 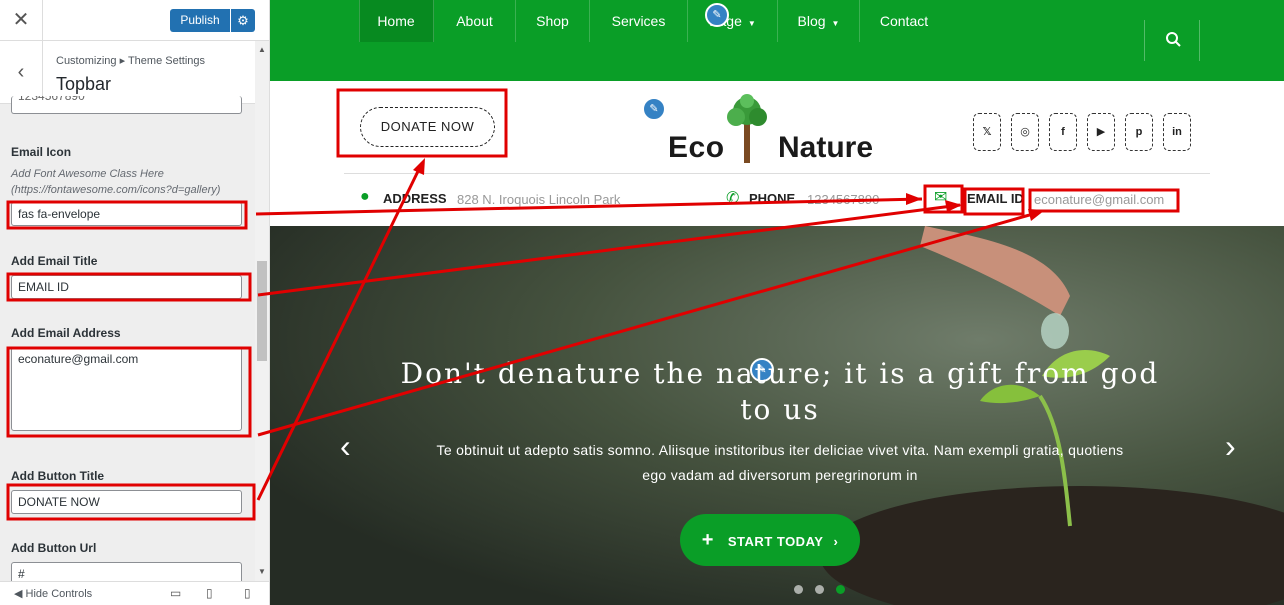 I want to click on nav-page: Page▼, so click(x=733, y=21).